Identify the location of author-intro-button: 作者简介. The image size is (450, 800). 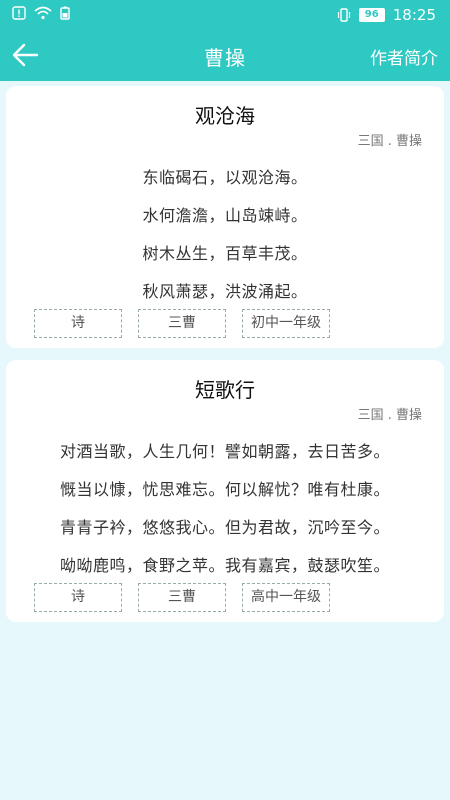
(404, 56).